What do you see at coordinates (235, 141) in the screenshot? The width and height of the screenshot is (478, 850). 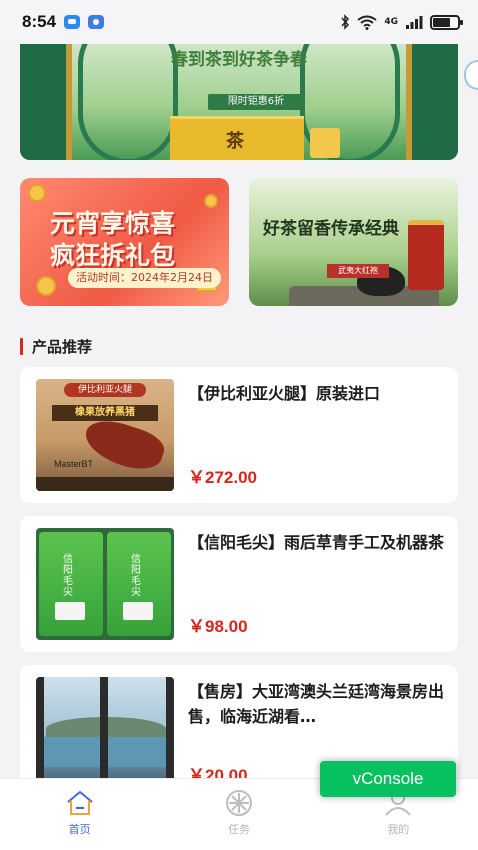 I see `banner-box-label: 茶` at bounding box center [235, 141].